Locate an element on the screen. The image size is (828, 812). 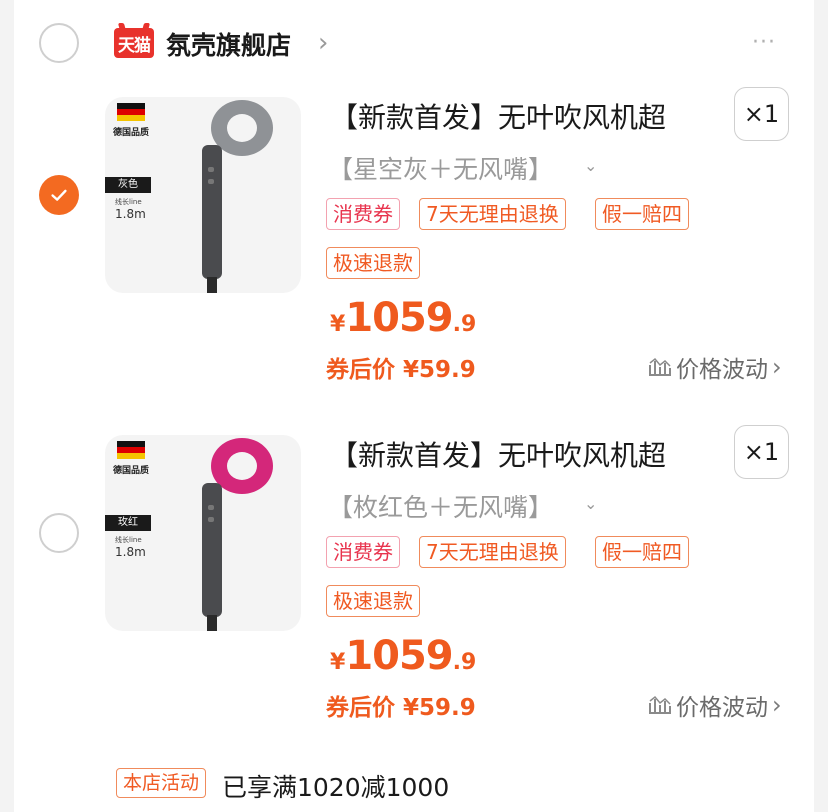
check-icon is located at coordinates (59, 195).